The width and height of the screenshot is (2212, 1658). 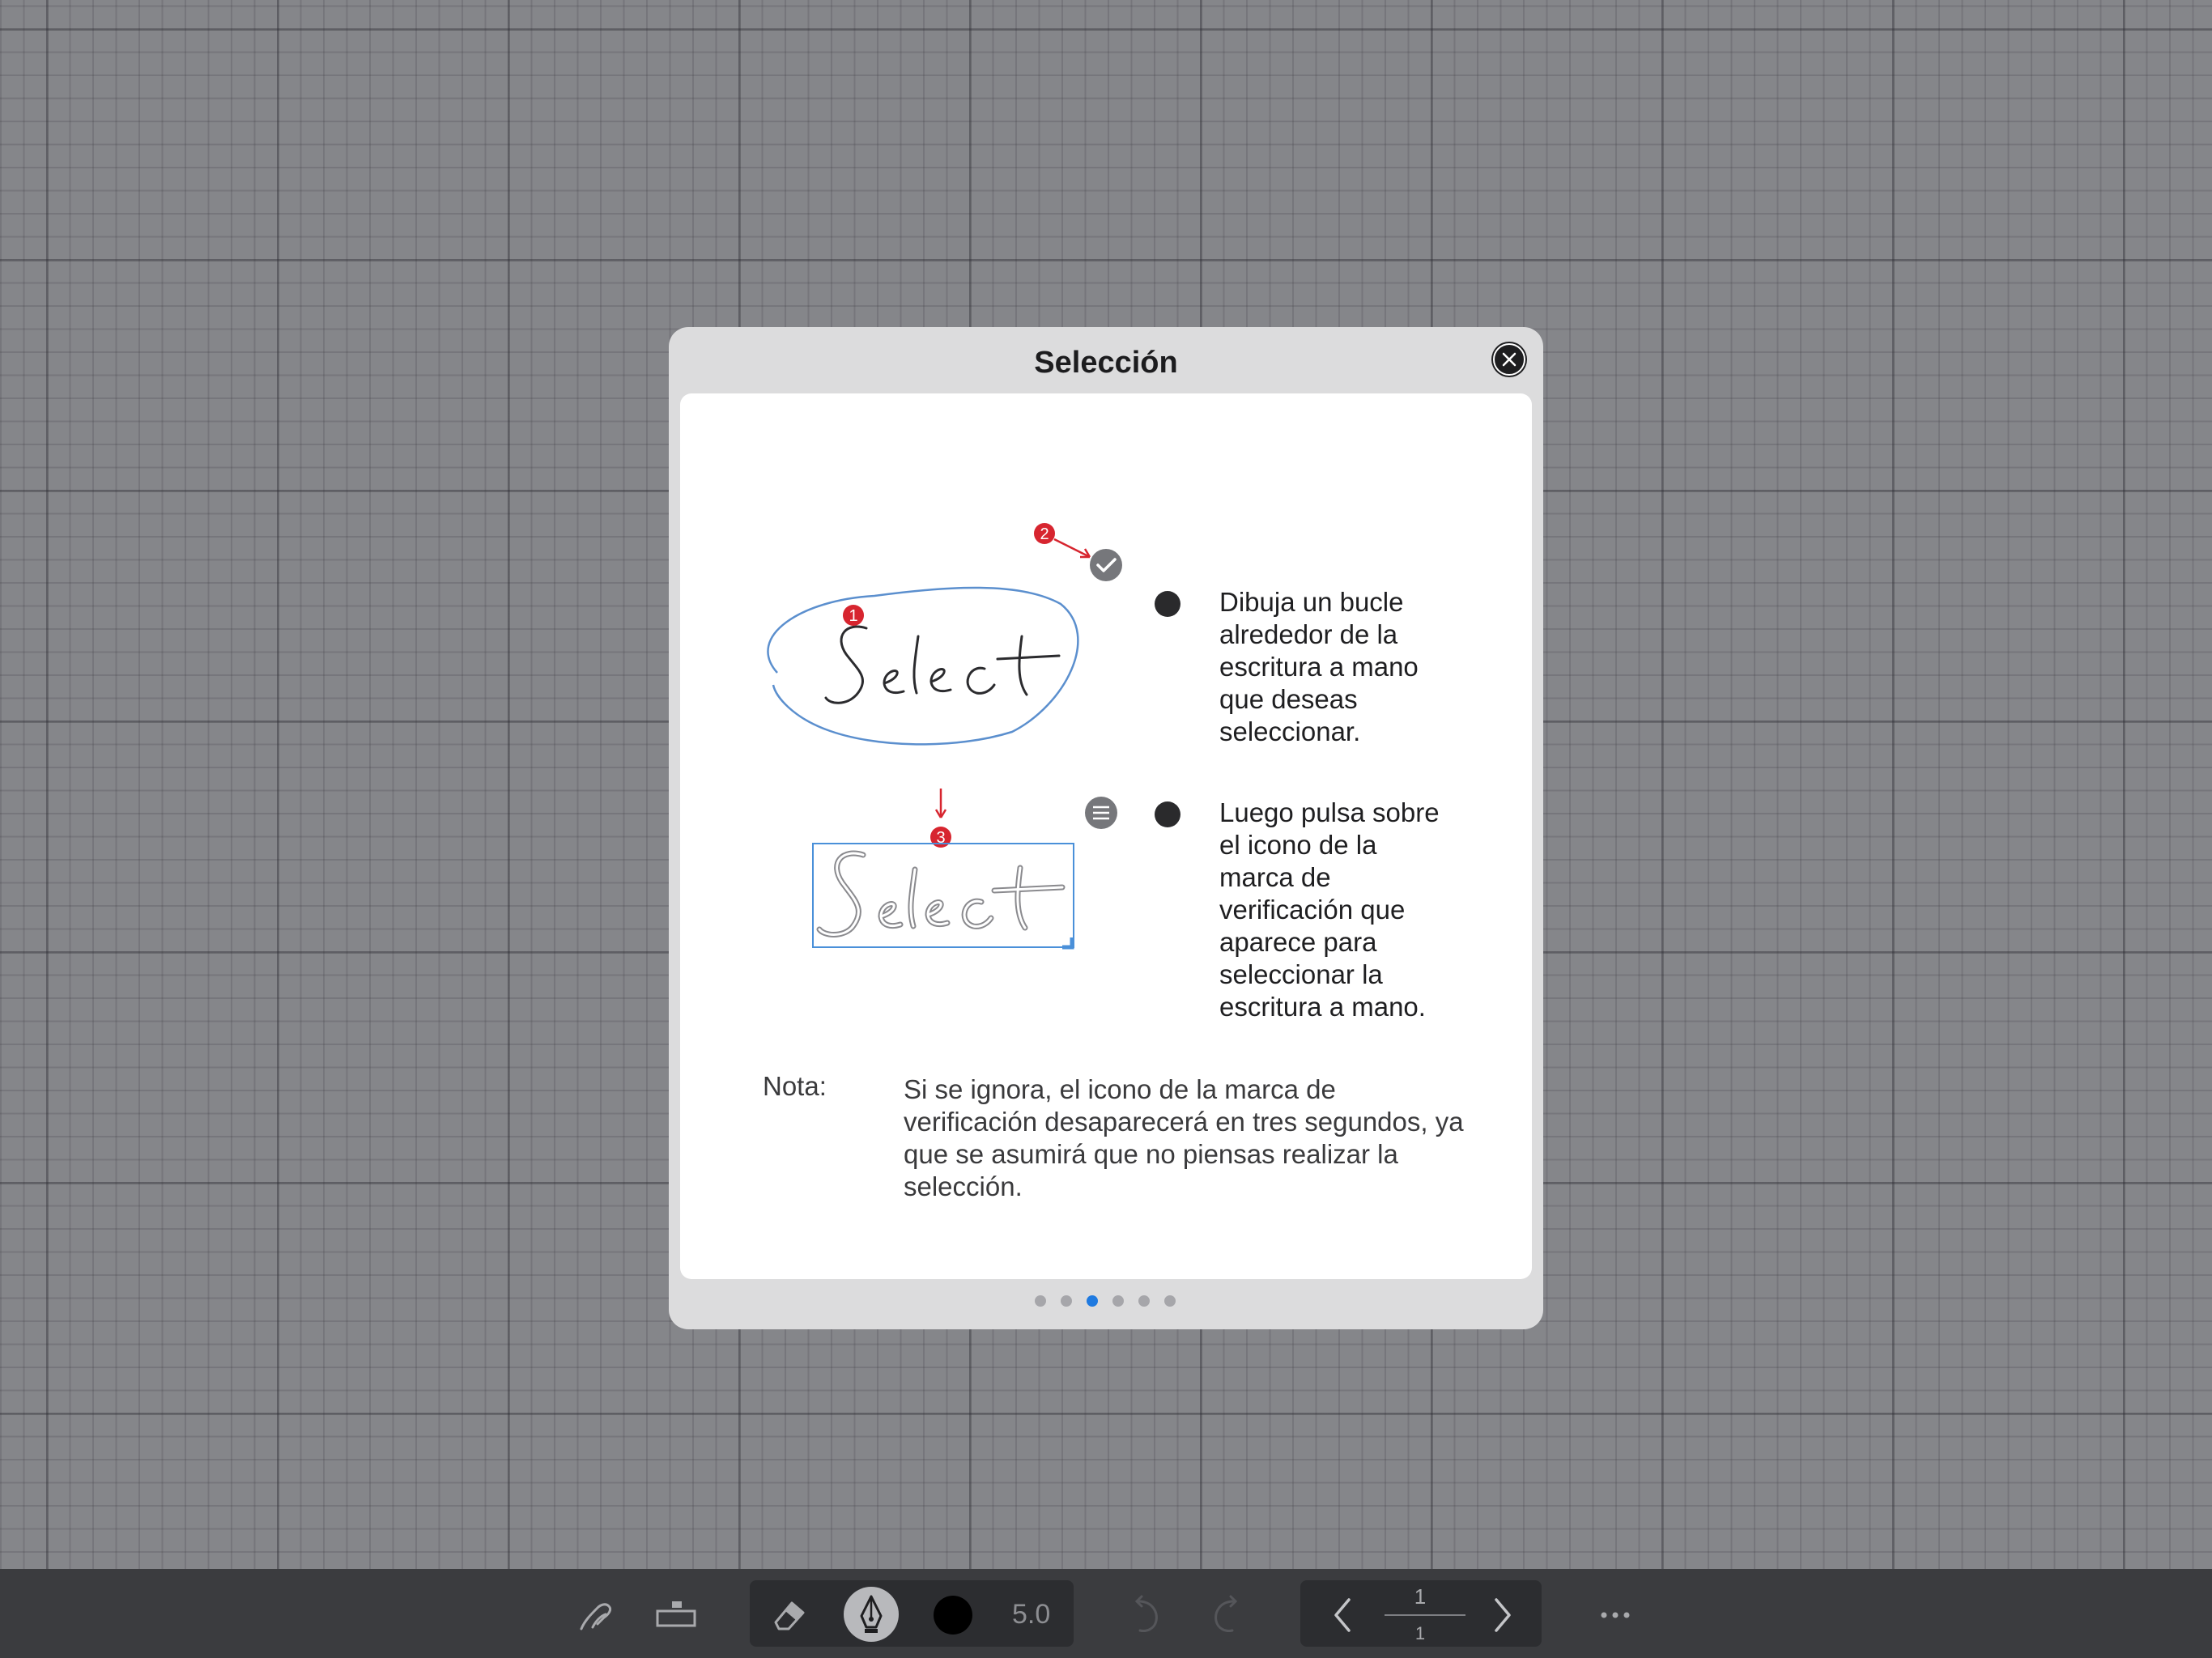 I want to click on redo-button, so click(x=1229, y=1615).